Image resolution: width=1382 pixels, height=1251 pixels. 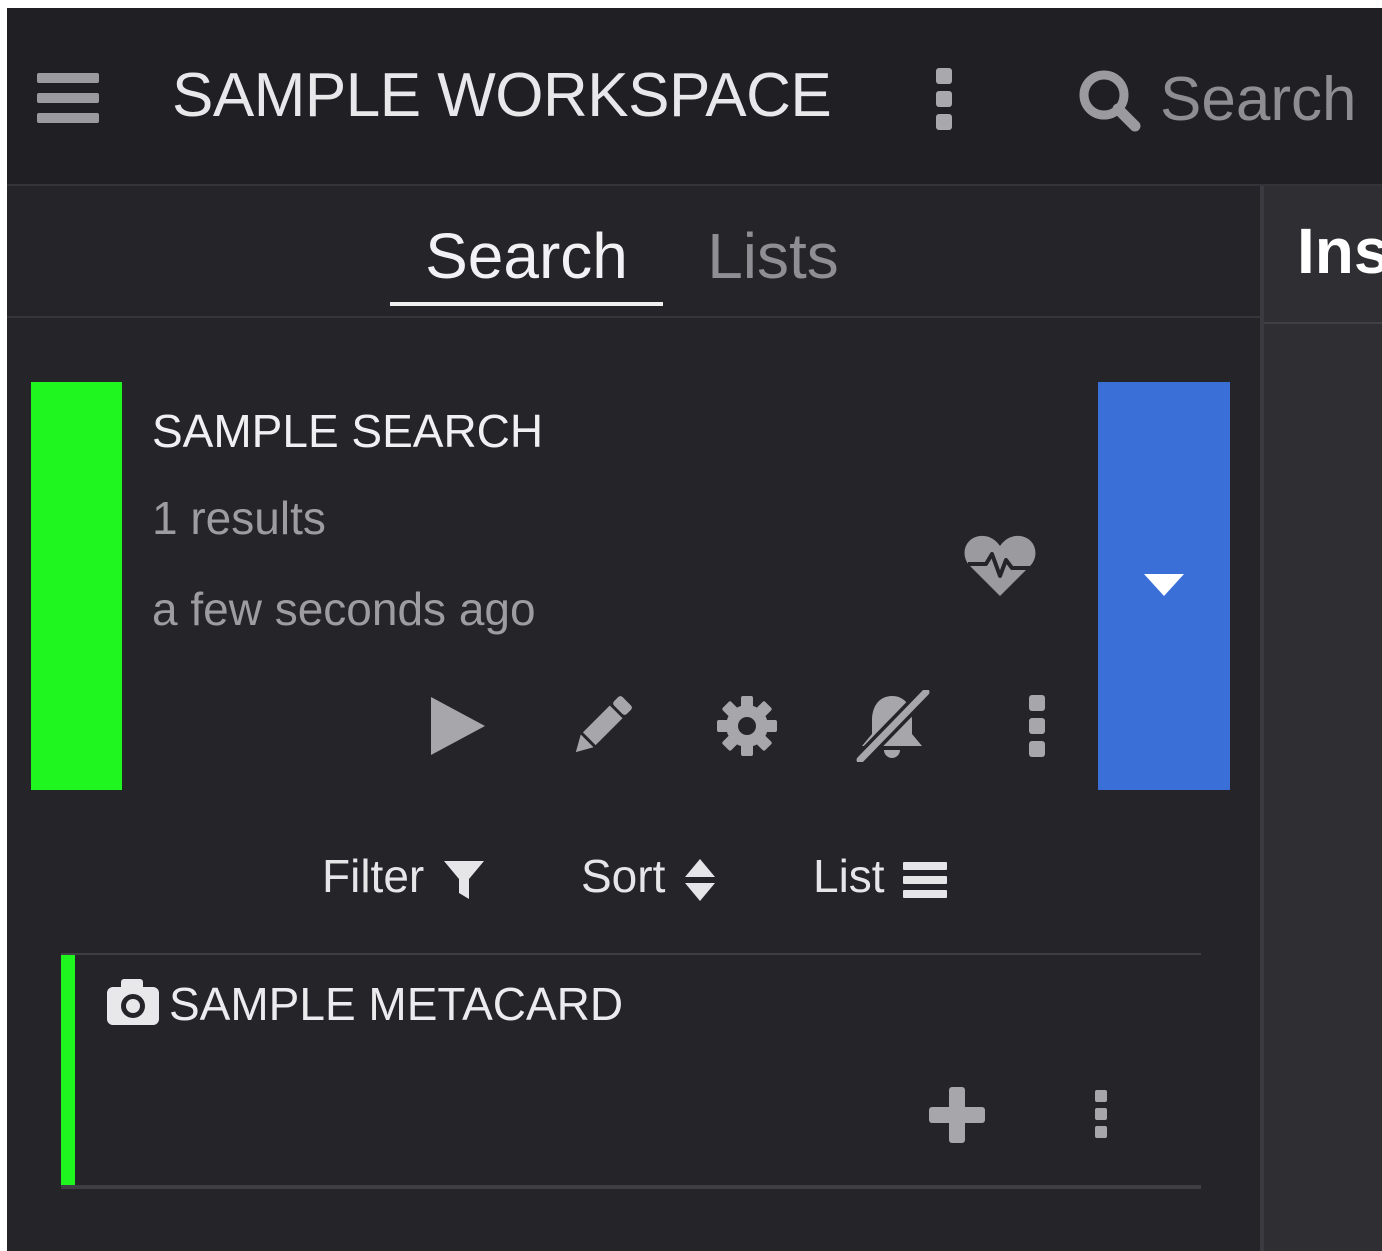 I want to click on results-toolbar: Filter Sort List, so click(x=633, y=876).